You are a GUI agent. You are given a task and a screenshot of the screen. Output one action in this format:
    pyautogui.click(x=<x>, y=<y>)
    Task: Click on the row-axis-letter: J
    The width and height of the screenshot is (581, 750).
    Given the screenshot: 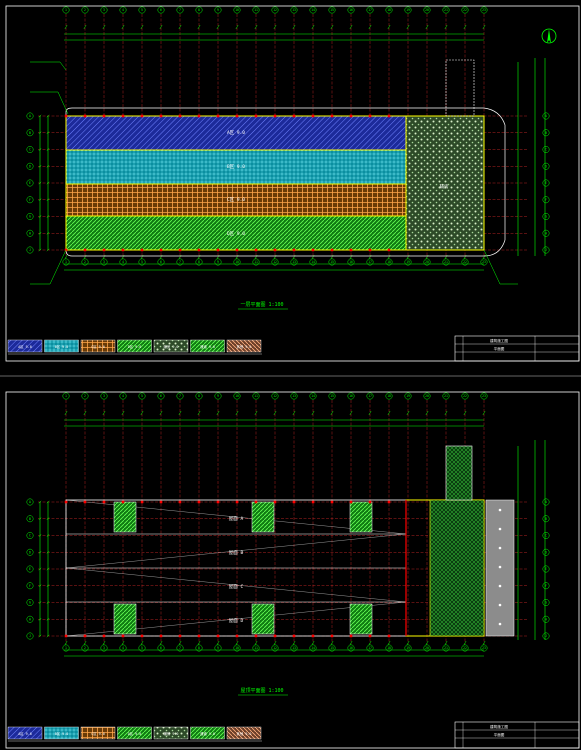 What is the action you would take?
    pyautogui.click(x=30, y=250)
    